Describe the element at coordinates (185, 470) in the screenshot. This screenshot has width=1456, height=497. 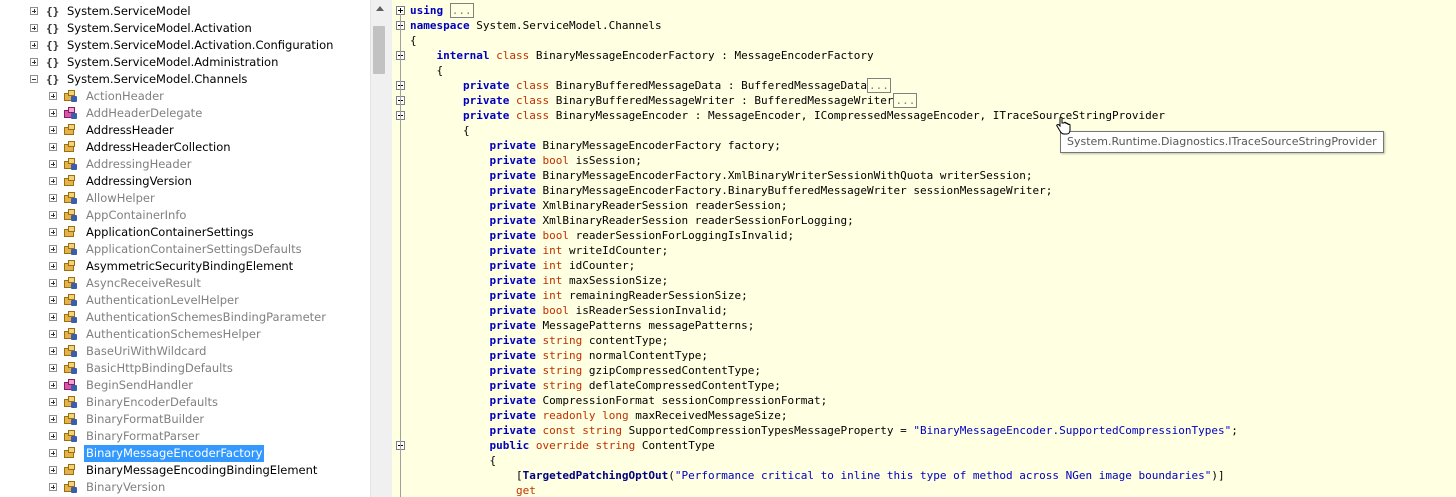
I see `tree-class-item: BinaryMessageEncodingBindingElement` at that location.